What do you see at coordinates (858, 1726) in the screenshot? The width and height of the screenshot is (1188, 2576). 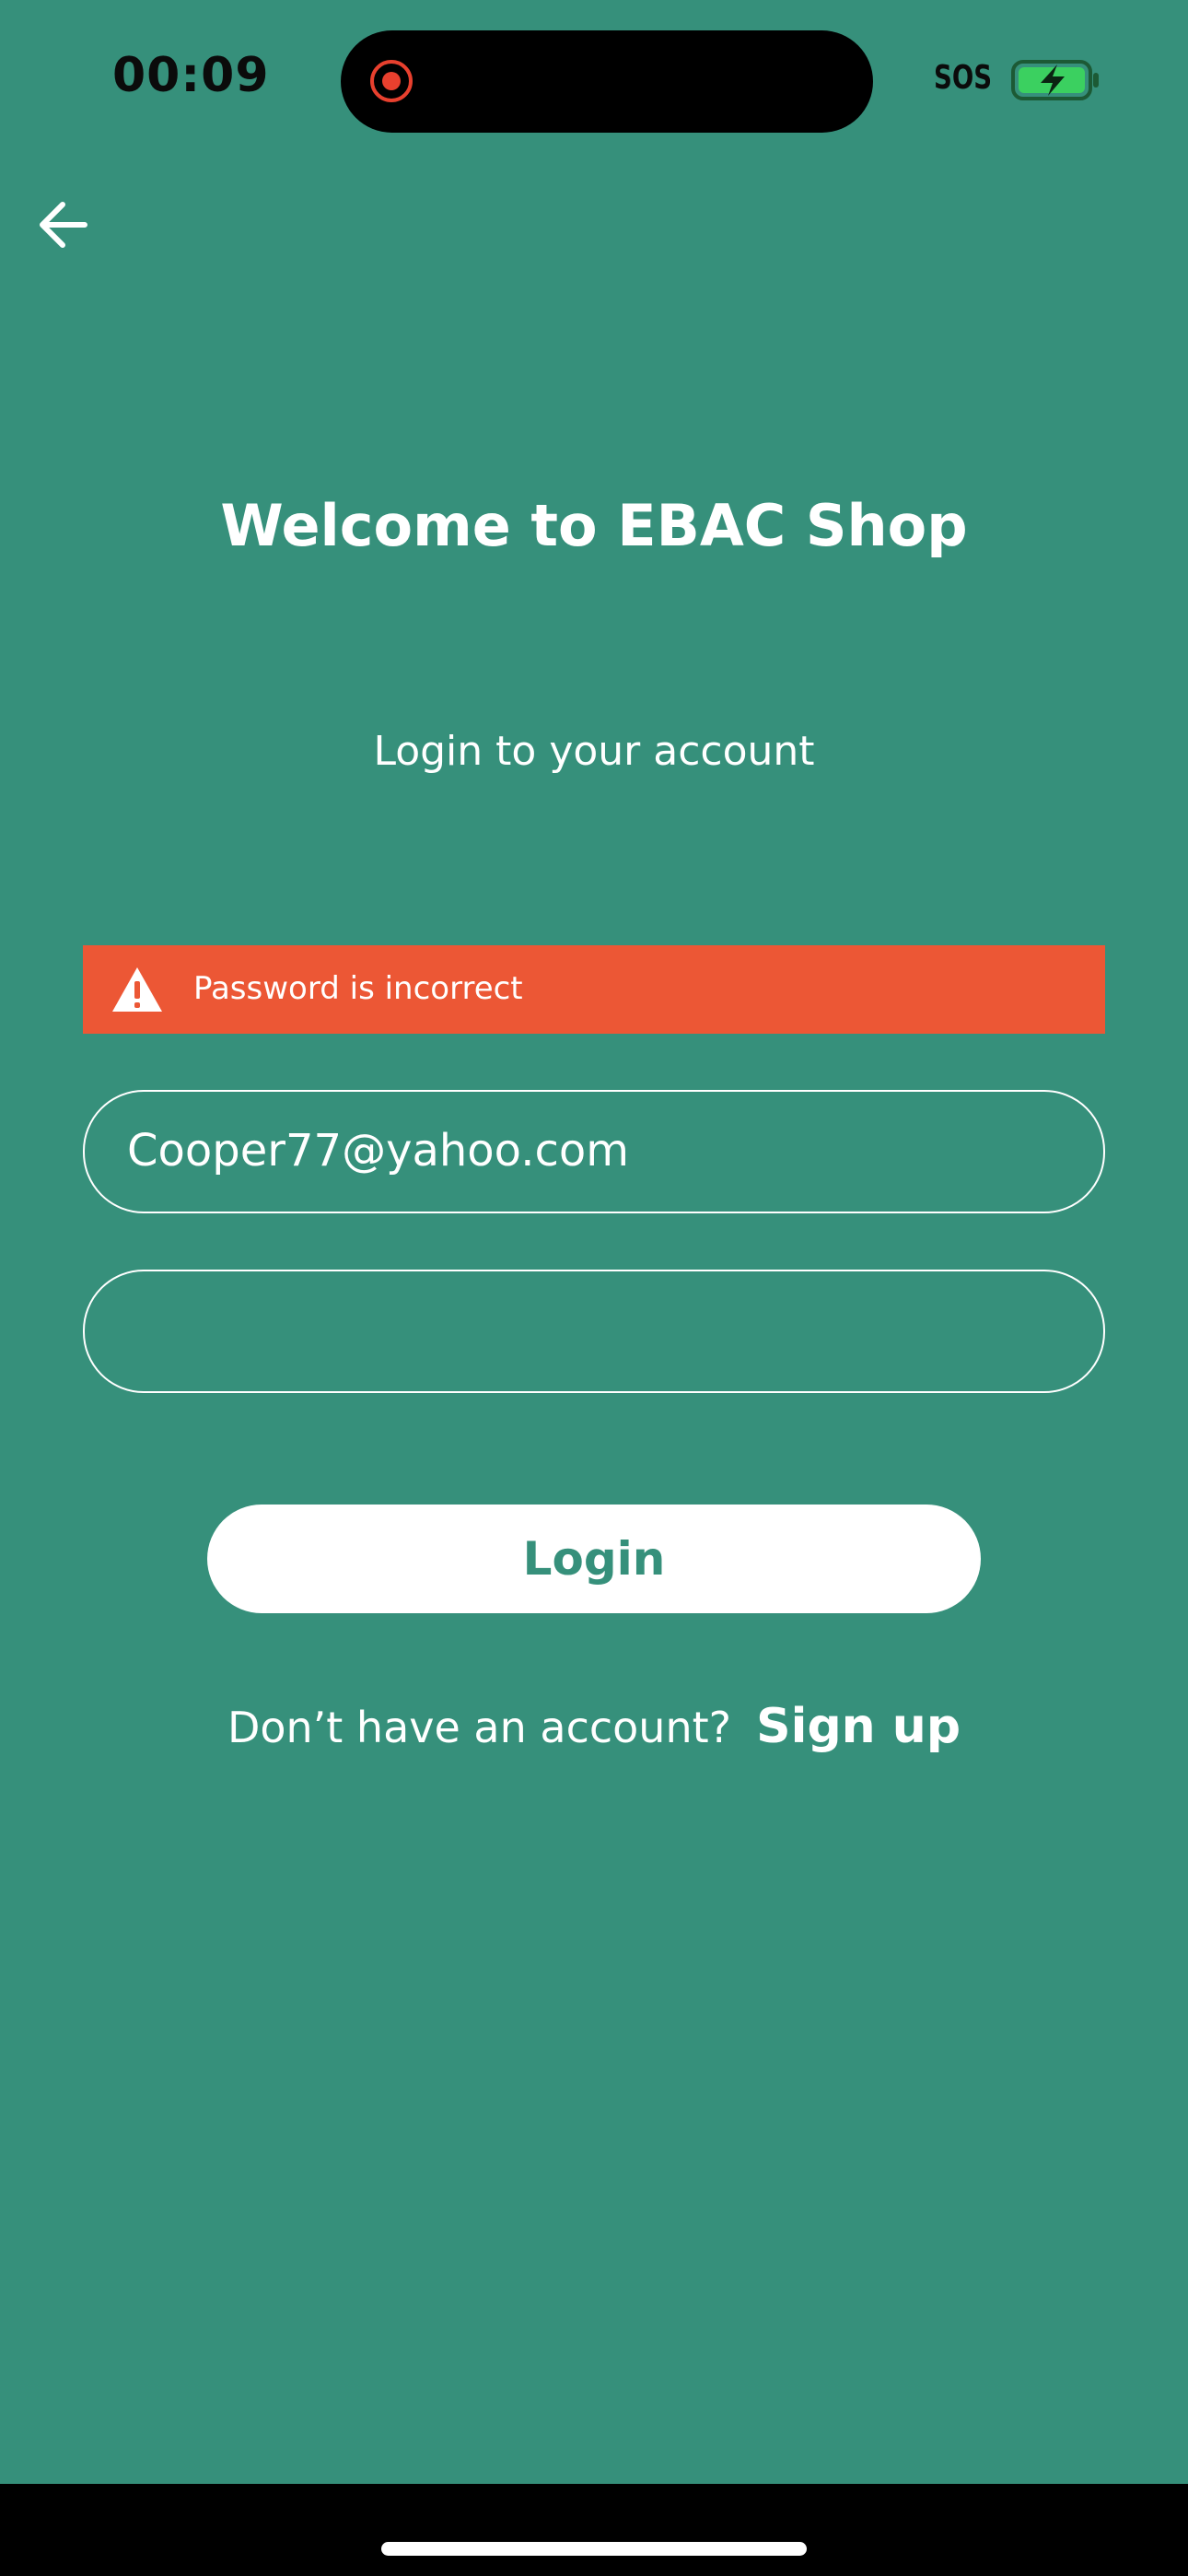 I see `signup-link: Sign up` at bounding box center [858, 1726].